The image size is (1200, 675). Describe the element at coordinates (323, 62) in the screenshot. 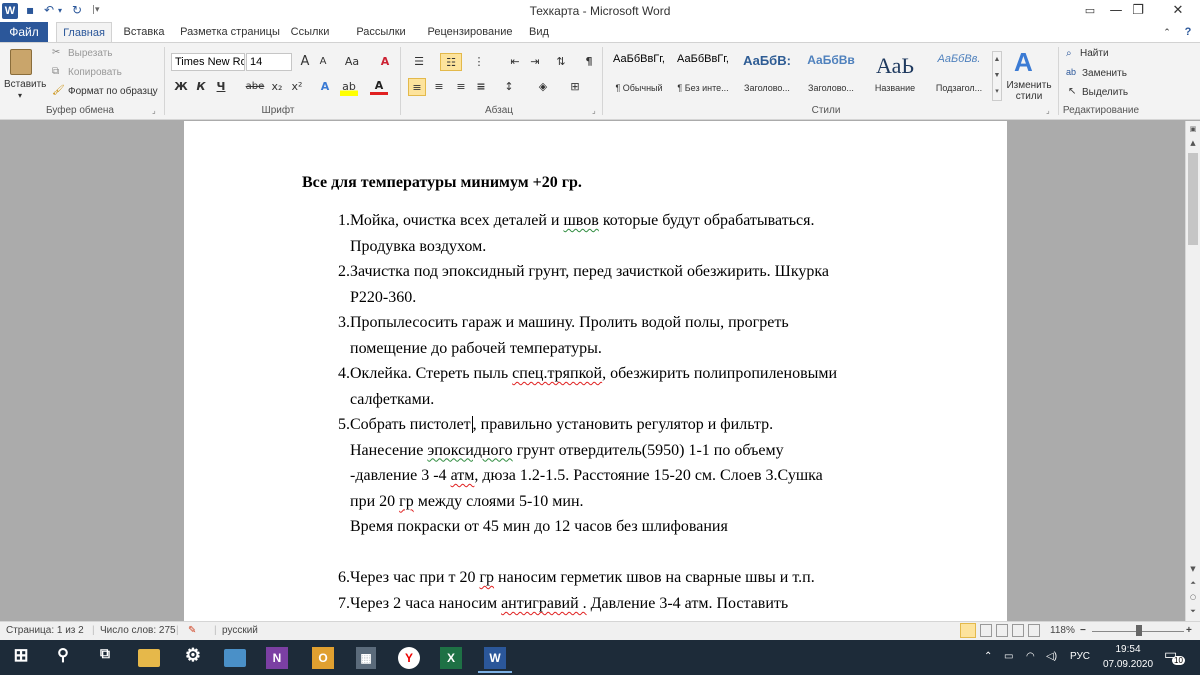

I see `shrink-font-button: A` at that location.